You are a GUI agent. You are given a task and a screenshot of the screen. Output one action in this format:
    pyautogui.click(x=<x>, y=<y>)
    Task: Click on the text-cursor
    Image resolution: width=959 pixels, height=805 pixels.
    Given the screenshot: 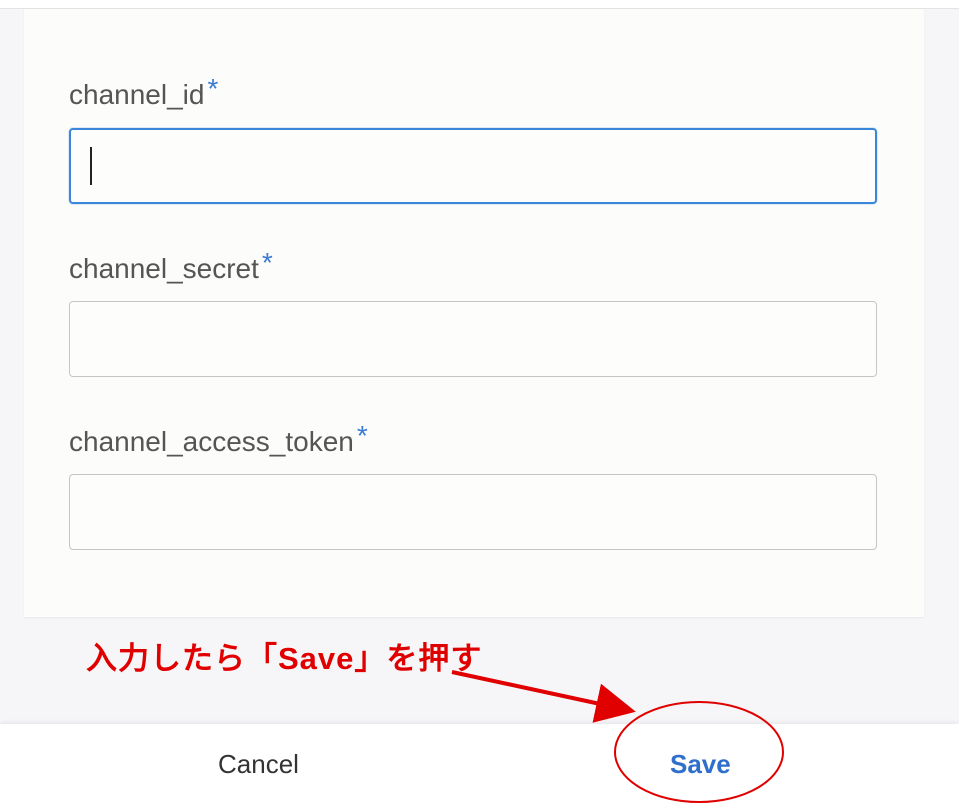 What is the action you would take?
    pyautogui.click(x=91, y=166)
    